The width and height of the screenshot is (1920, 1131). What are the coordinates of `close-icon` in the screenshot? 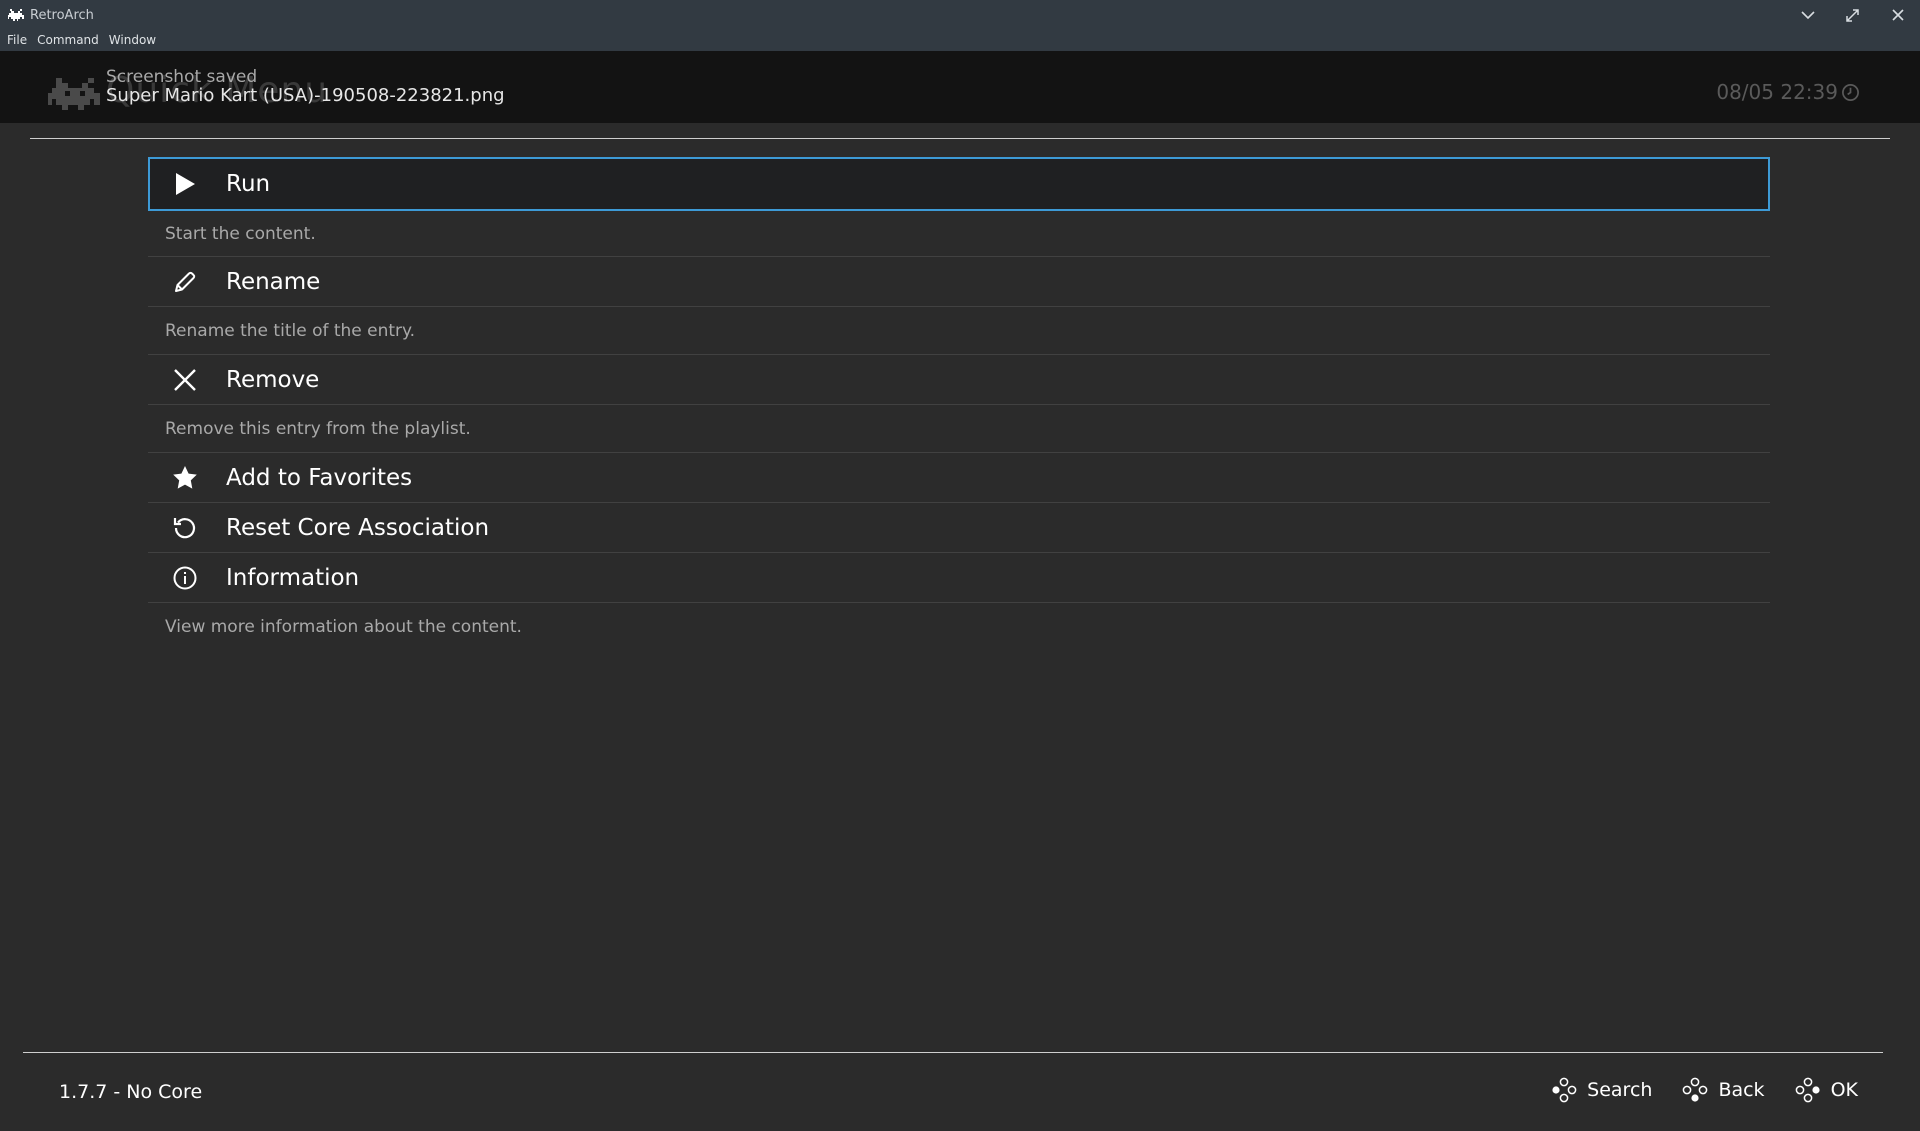 It's located at (1897, 15).